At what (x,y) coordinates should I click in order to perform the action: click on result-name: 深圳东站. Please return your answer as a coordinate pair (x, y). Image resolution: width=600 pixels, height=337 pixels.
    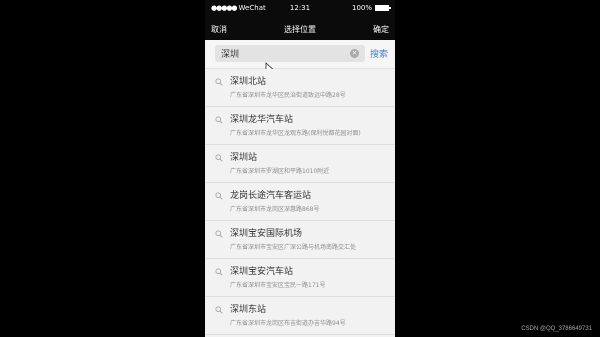
    Looking at the image, I should click on (248, 310).